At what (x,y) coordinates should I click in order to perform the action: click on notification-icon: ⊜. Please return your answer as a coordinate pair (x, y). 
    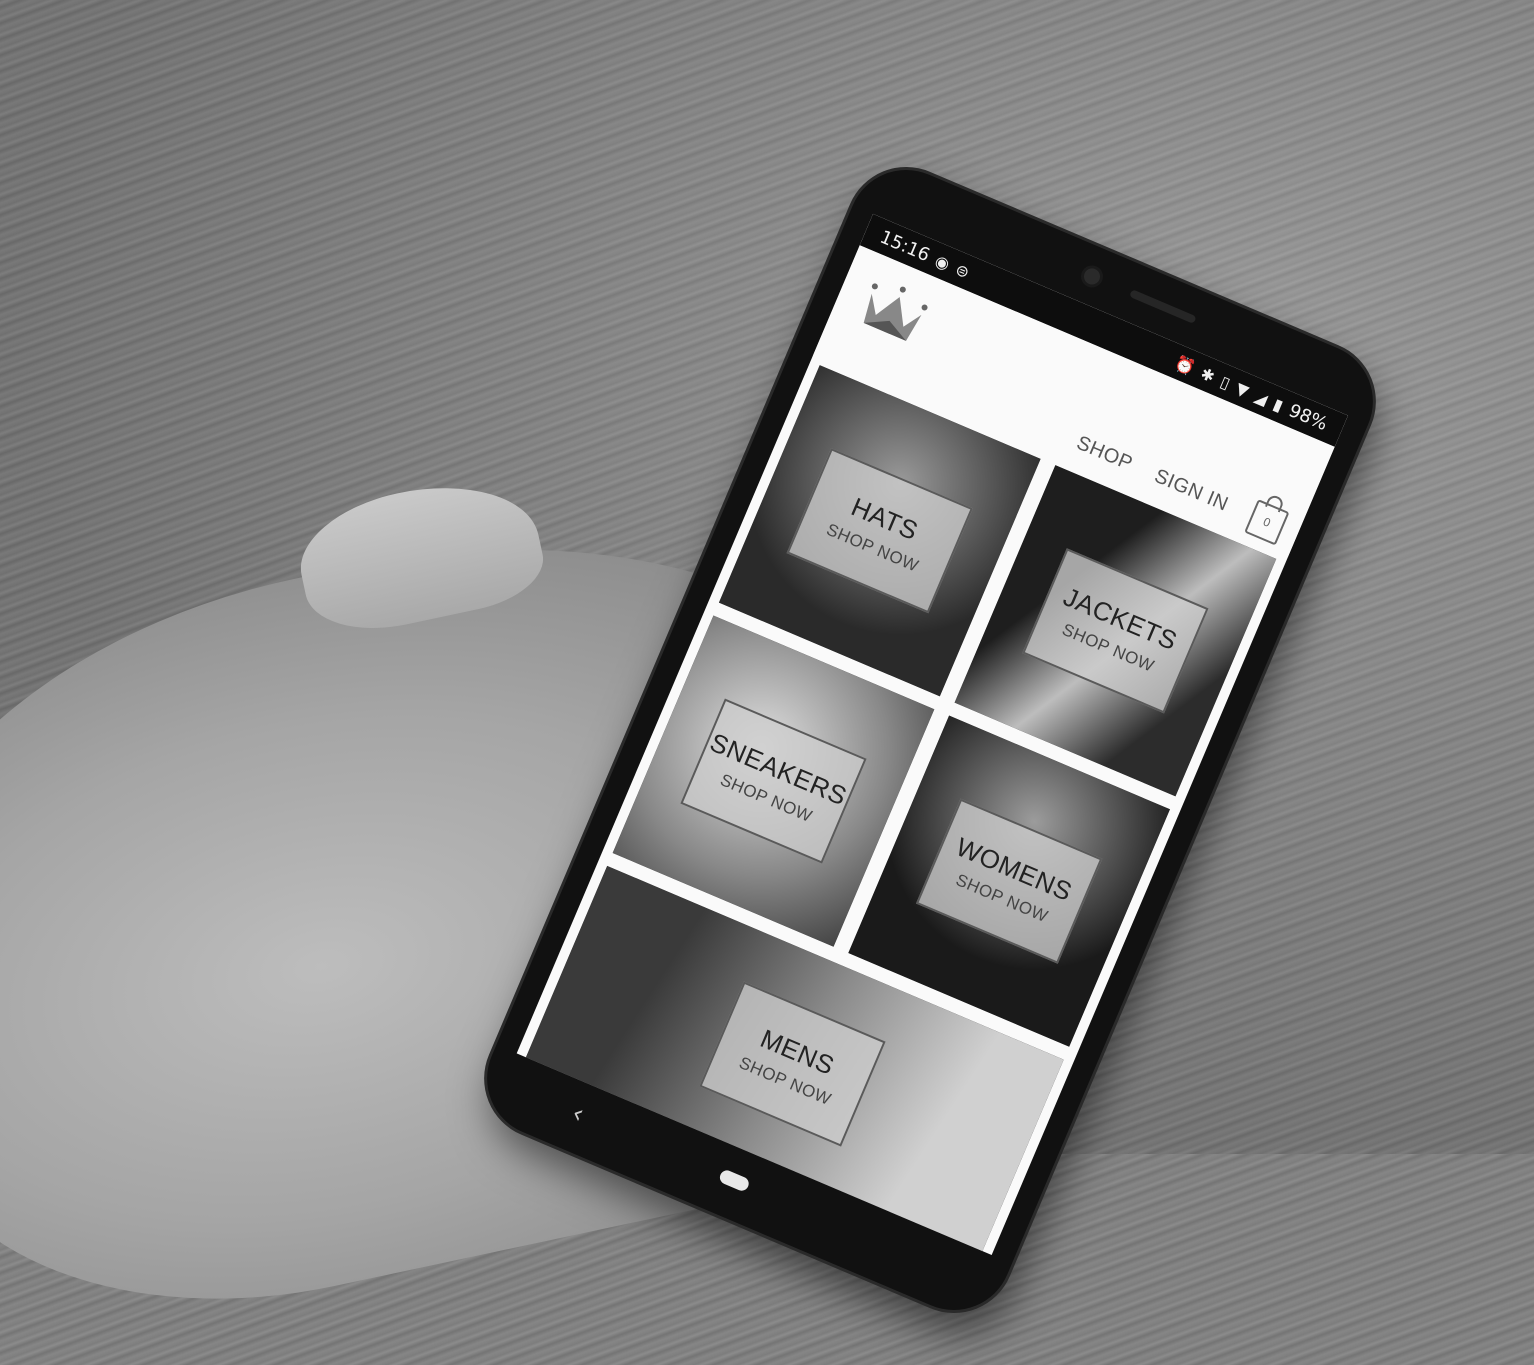
    Looking at the image, I should click on (962, 270).